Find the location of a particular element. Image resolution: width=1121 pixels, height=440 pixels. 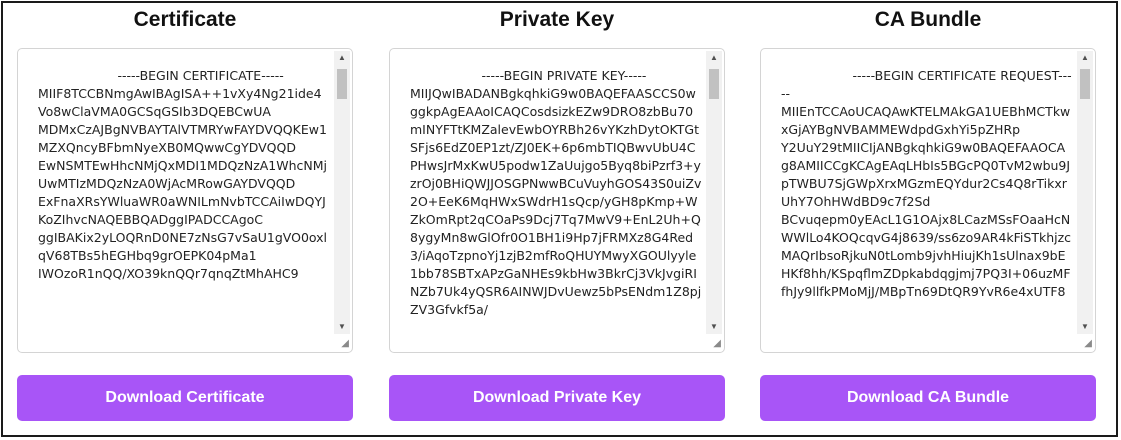

download-certificate-button: Download Certificate is located at coordinates (185, 398).